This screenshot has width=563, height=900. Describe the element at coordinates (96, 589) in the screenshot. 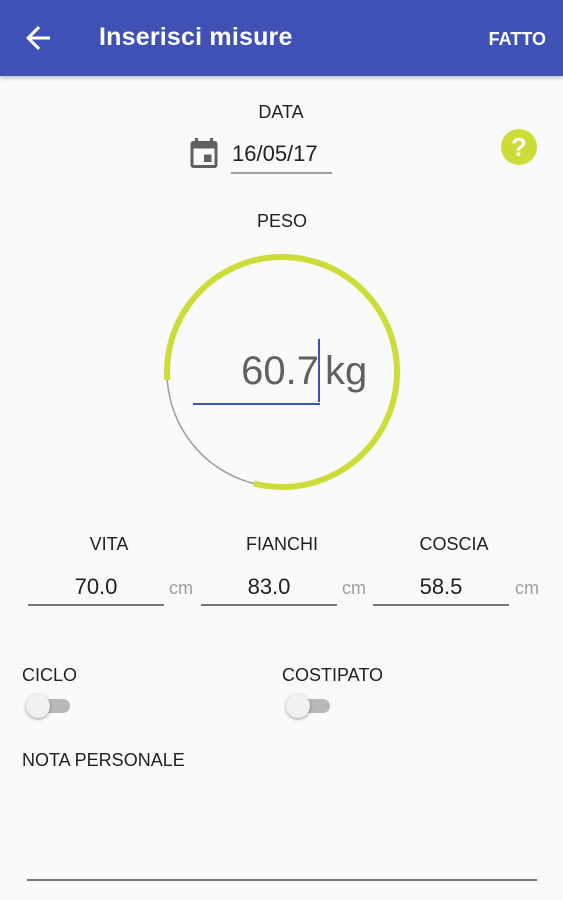

I see `waist-input: 70.0` at that location.